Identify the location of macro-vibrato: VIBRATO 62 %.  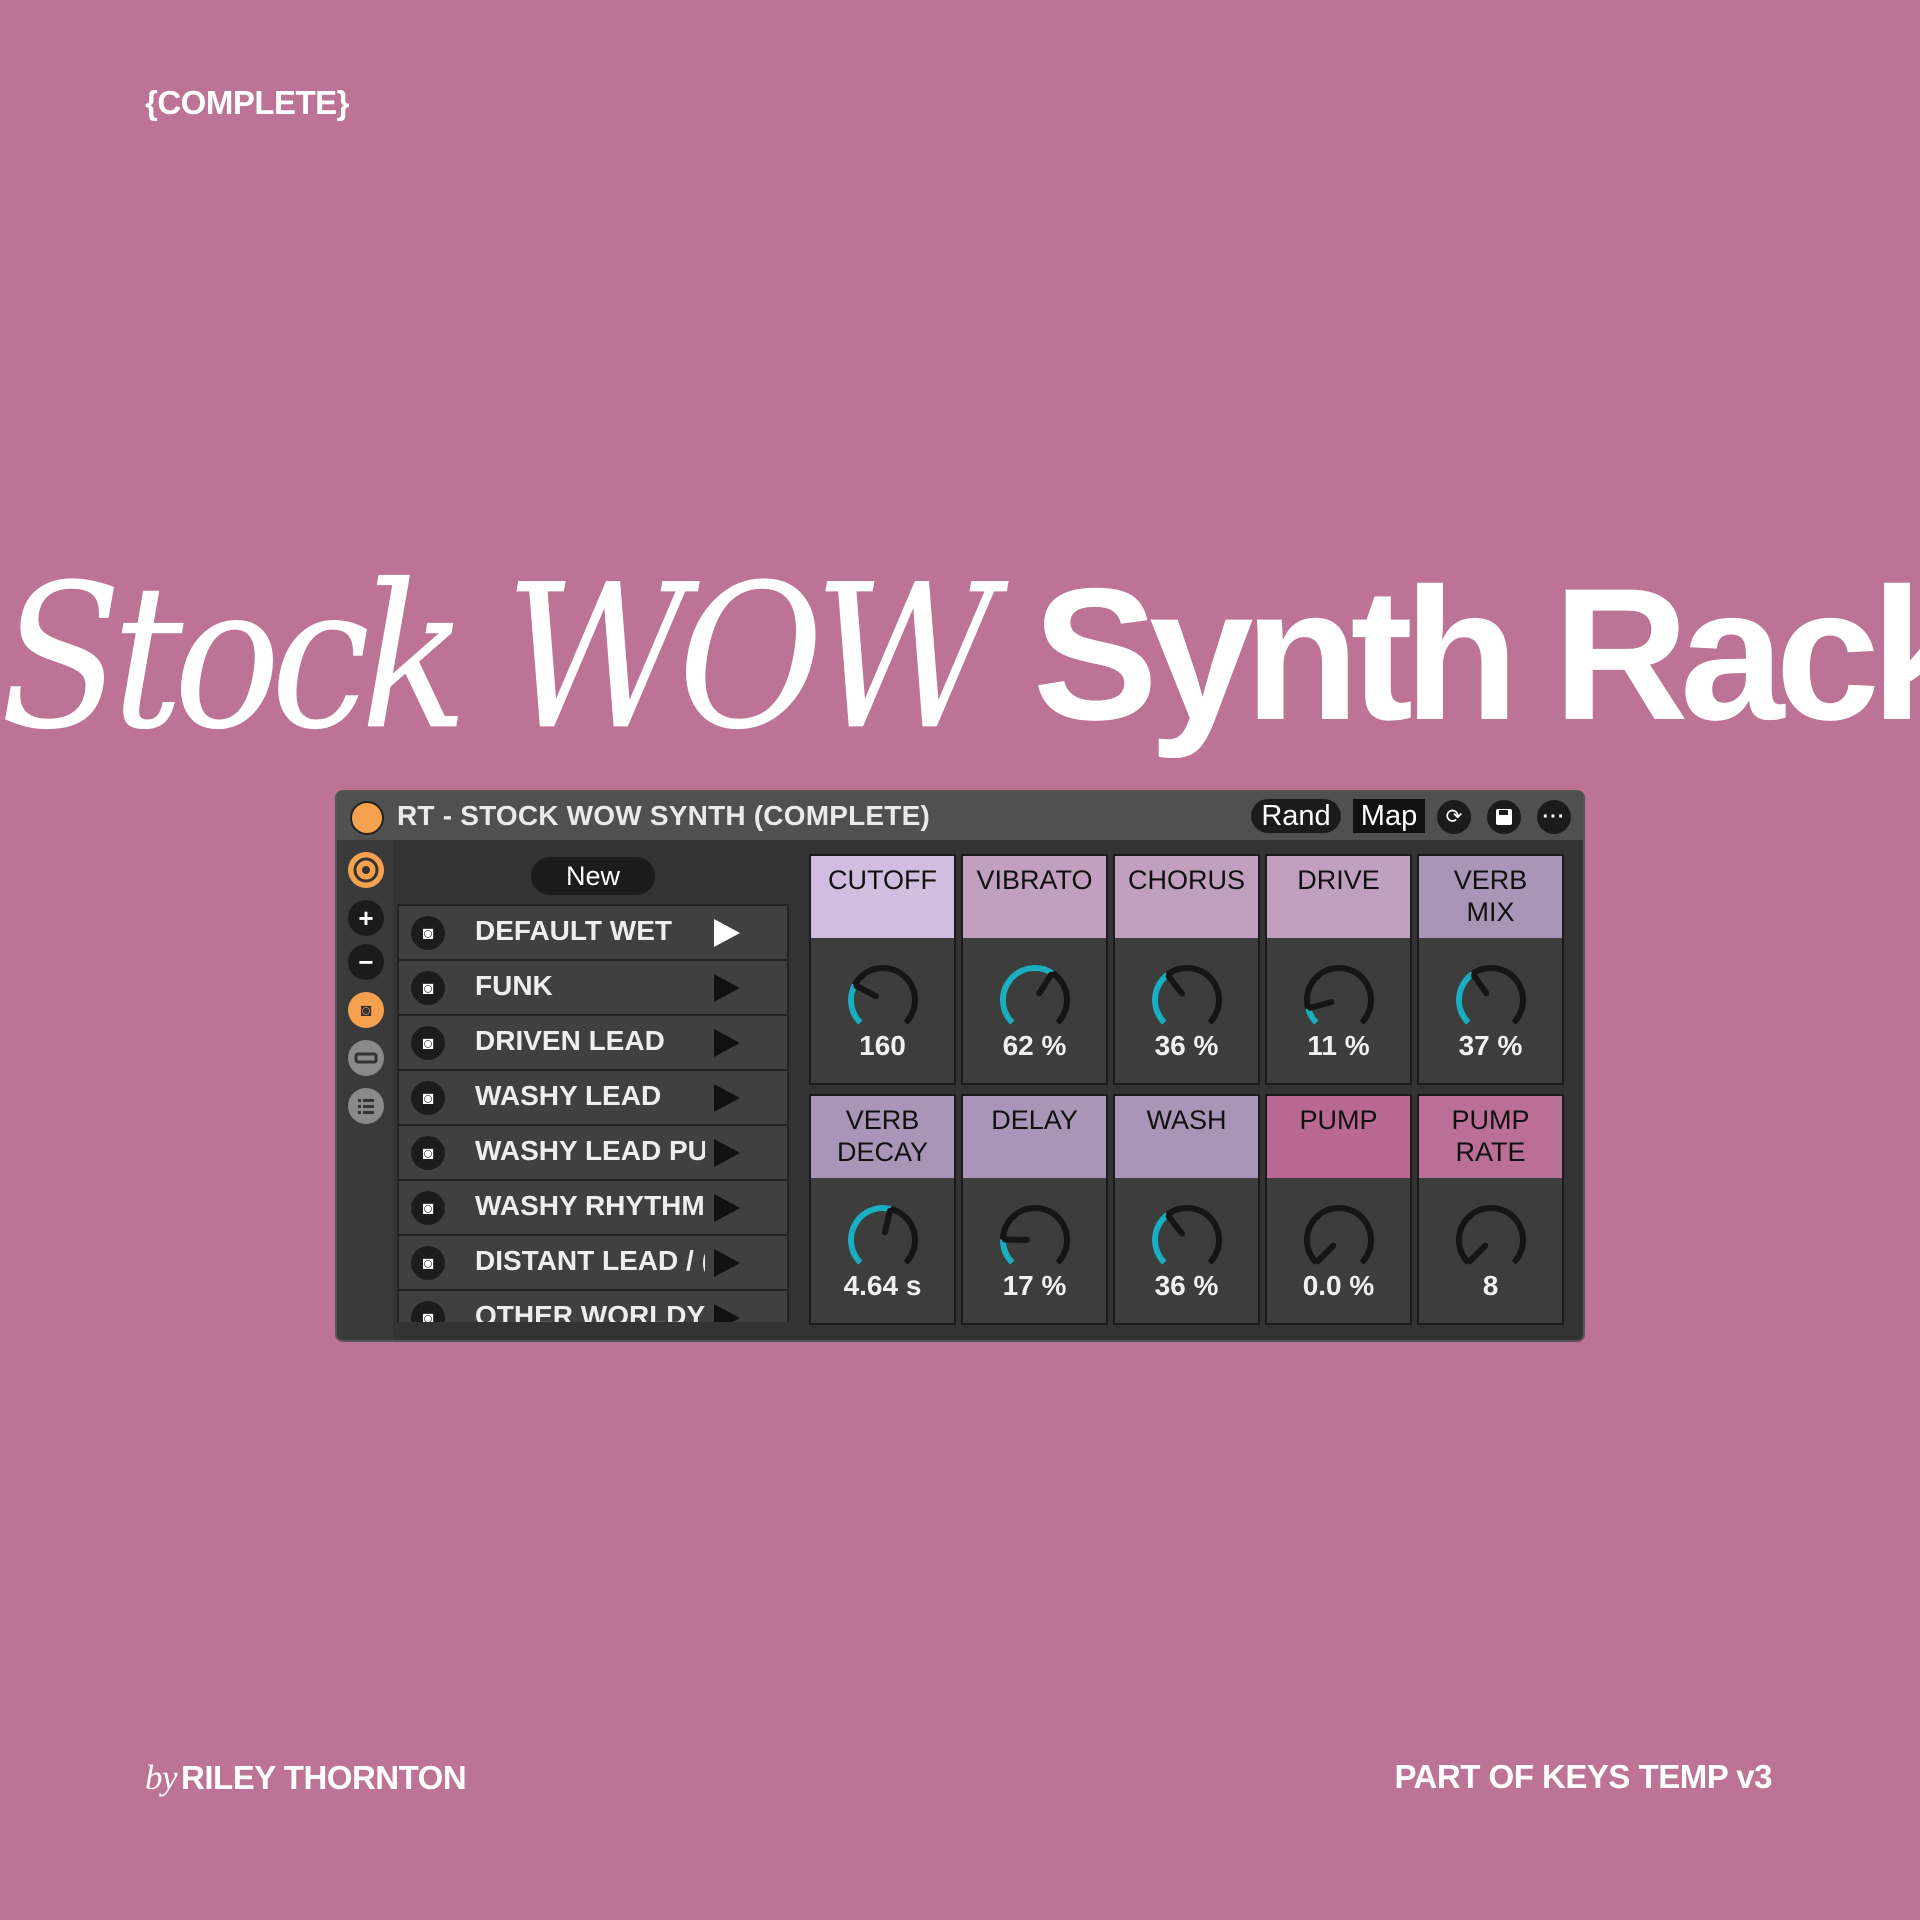
(1034, 969).